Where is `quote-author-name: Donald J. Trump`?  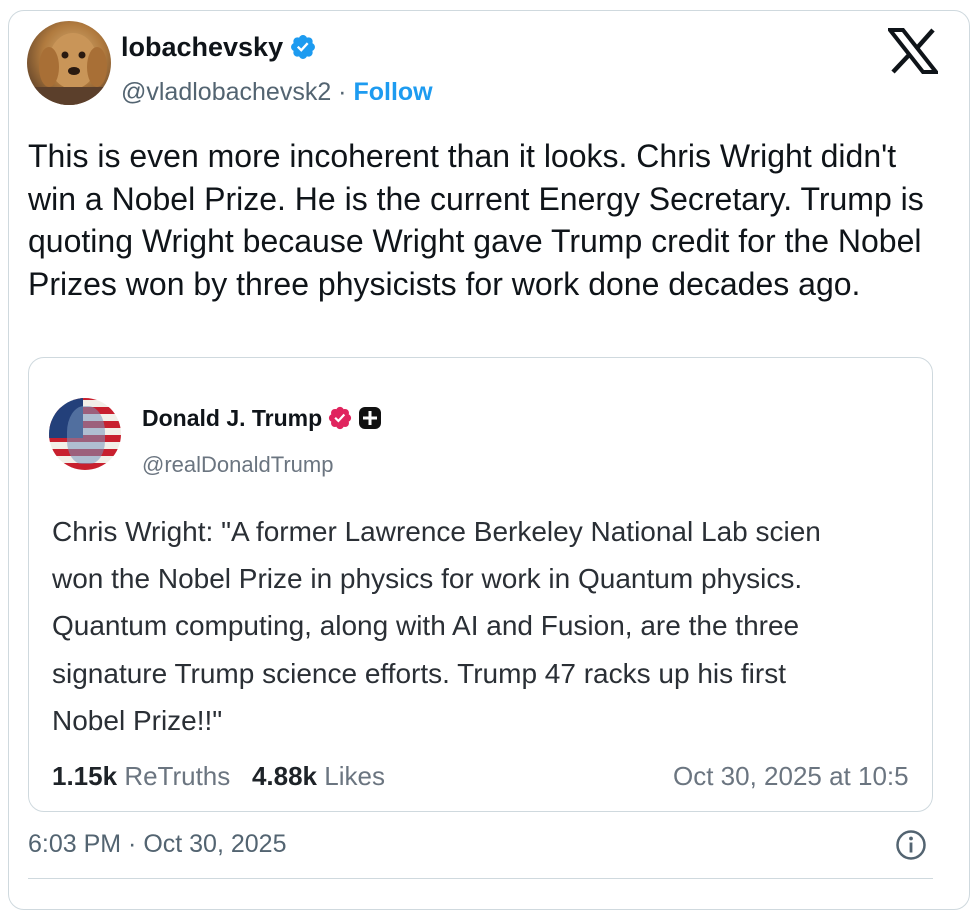
quote-author-name: Donald J. Trump is located at coordinates (262, 418).